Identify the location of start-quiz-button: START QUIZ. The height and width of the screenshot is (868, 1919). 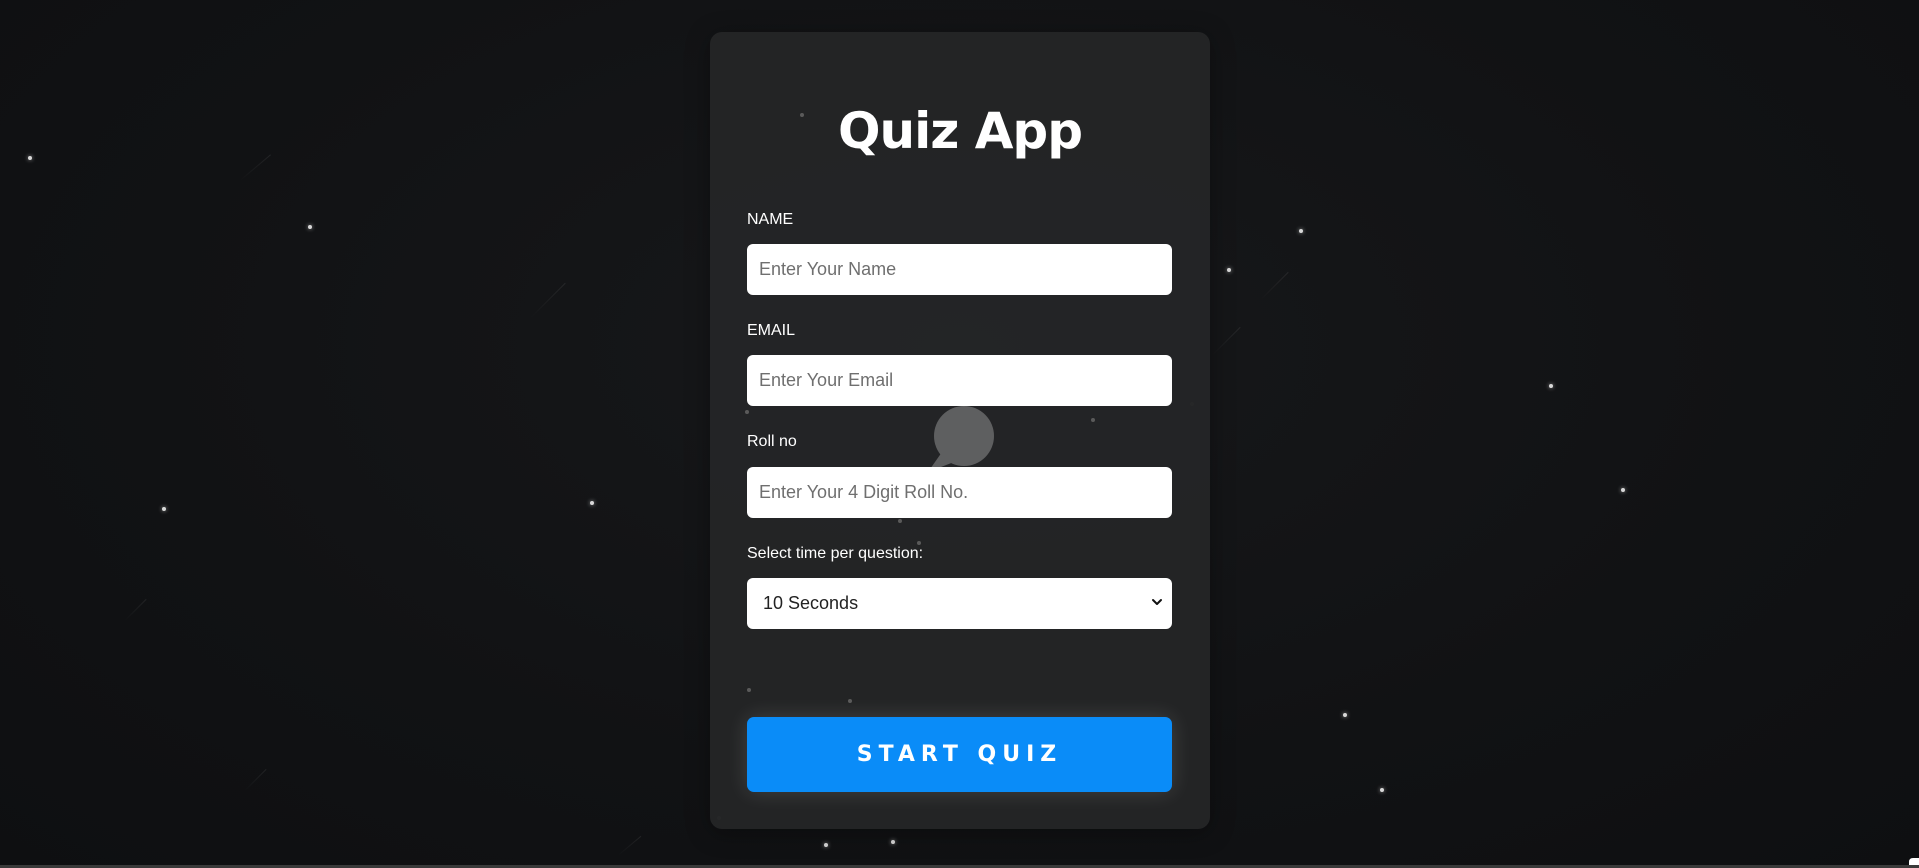
(959, 754).